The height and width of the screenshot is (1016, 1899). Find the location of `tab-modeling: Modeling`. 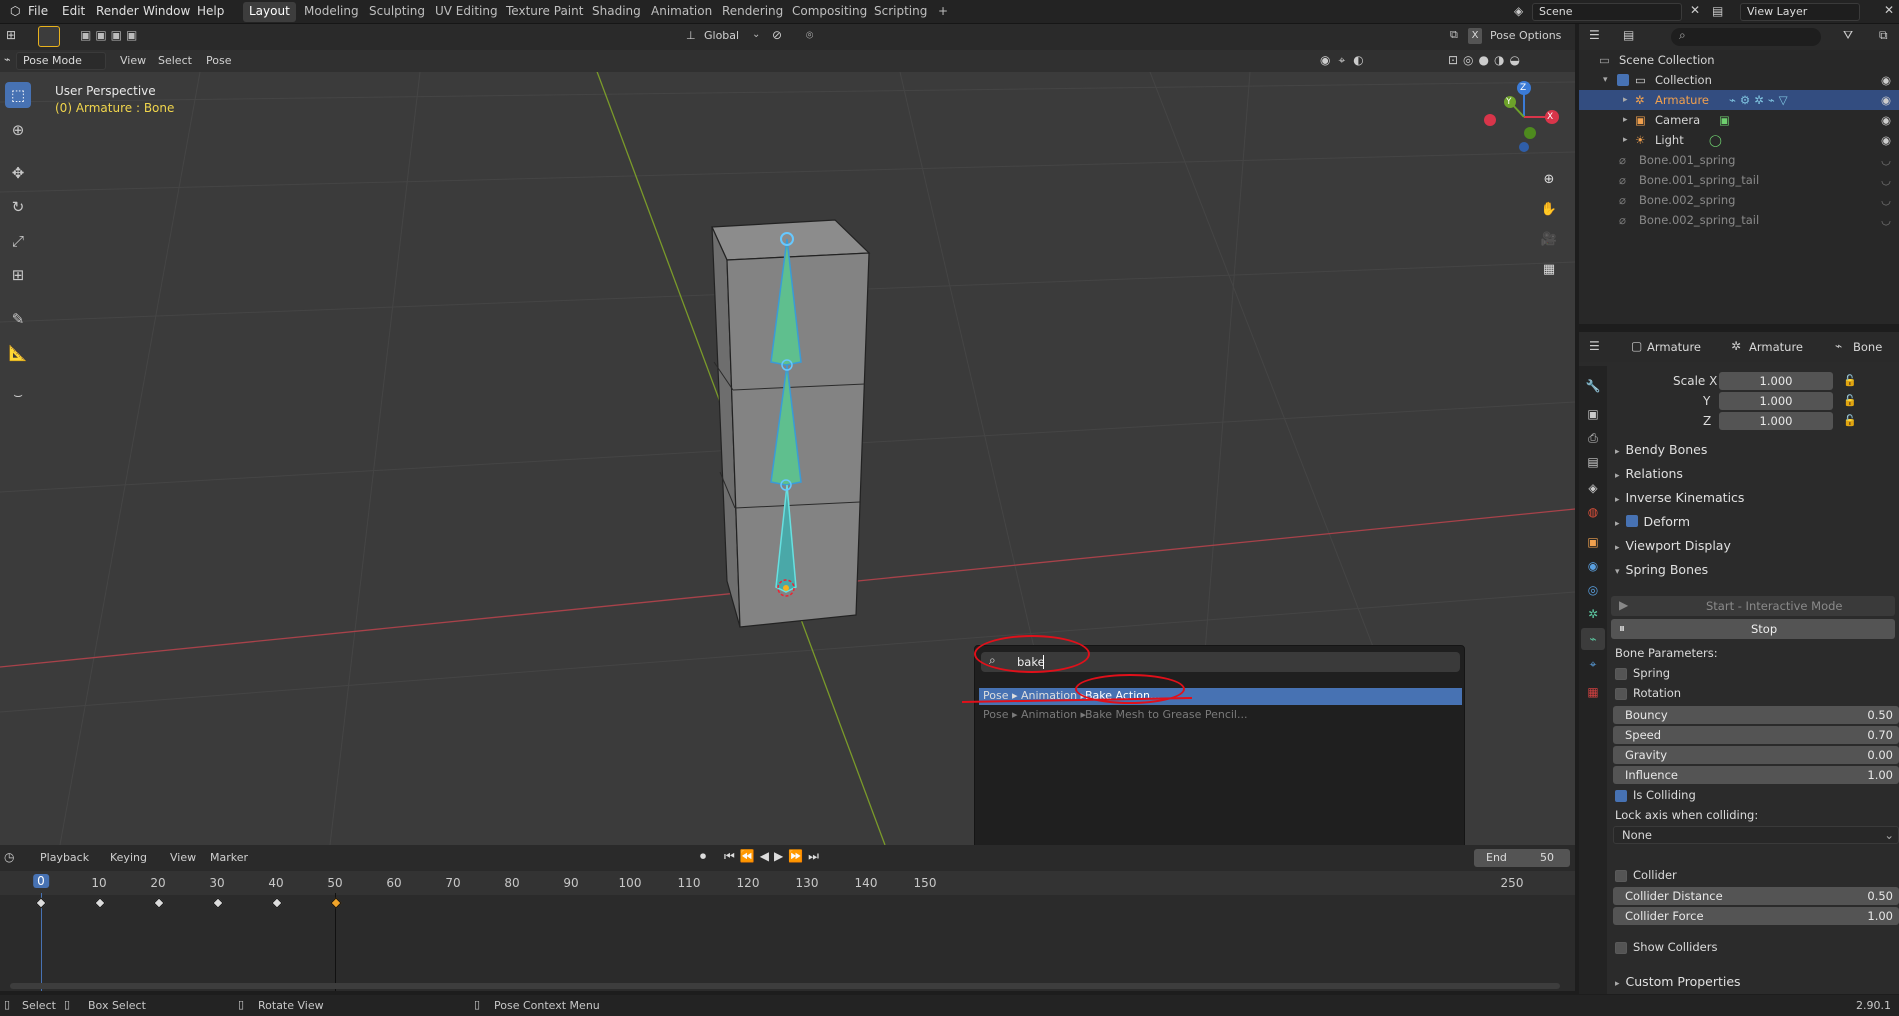

tab-modeling: Modeling is located at coordinates (331, 12).